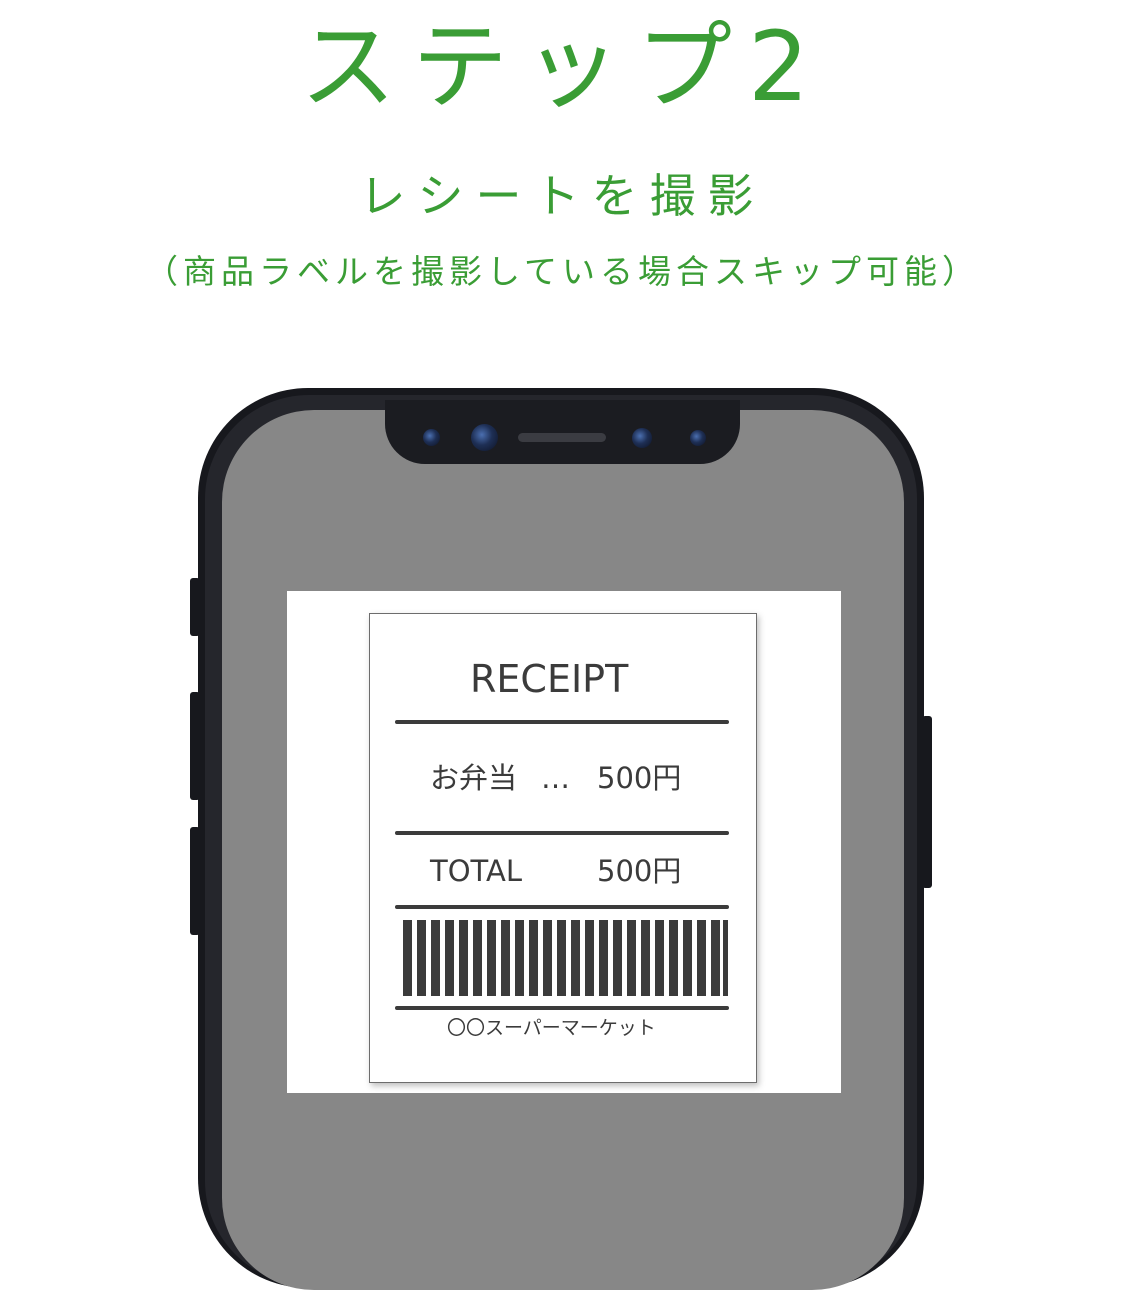 The image size is (1125, 1290). What do you see at coordinates (562, 196) in the screenshot?
I see `step-subtitle: レシートを撮影` at bounding box center [562, 196].